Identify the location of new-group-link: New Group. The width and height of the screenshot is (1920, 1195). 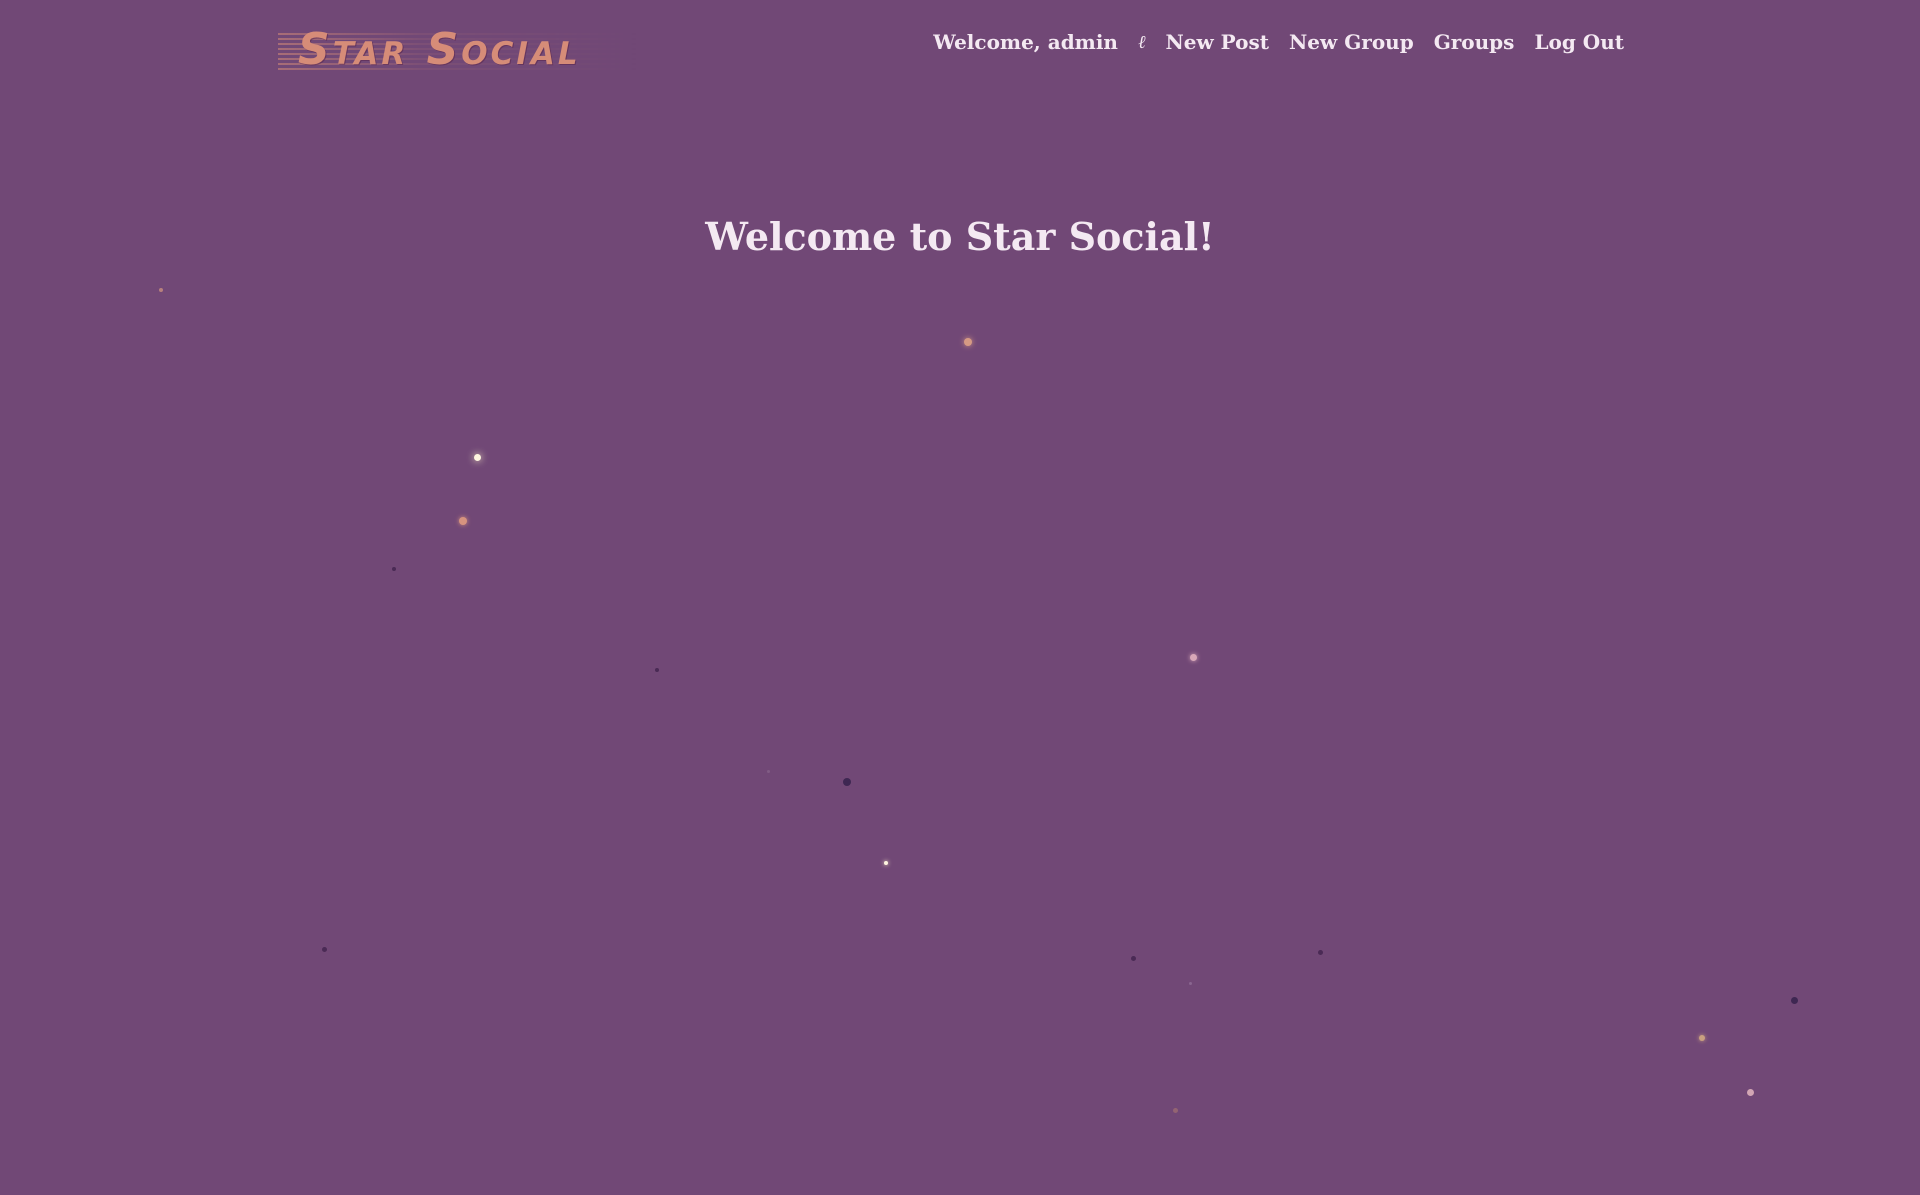
(1351, 42).